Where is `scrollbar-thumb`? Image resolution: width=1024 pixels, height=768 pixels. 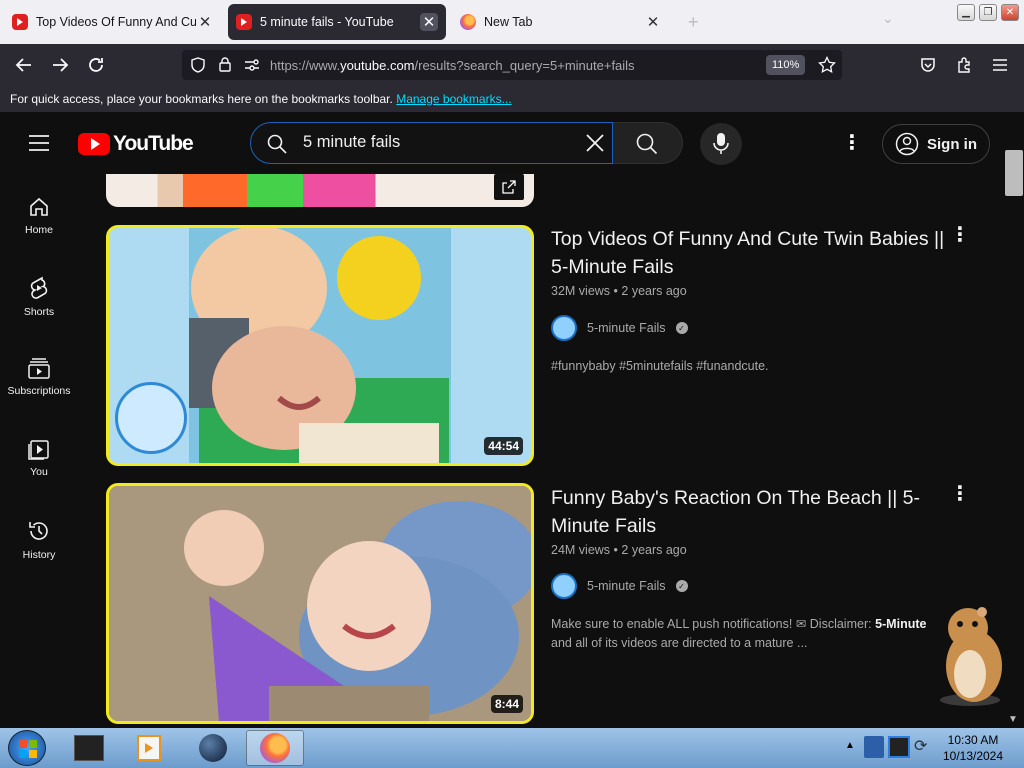 scrollbar-thumb is located at coordinates (1014, 173).